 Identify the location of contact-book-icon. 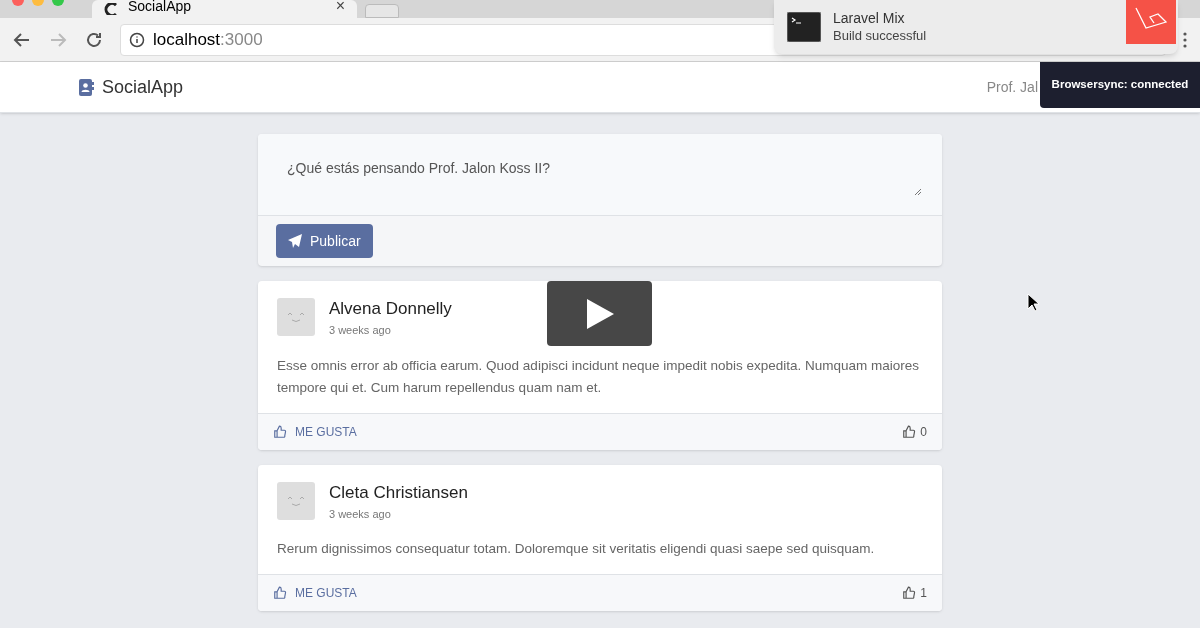
(86, 87).